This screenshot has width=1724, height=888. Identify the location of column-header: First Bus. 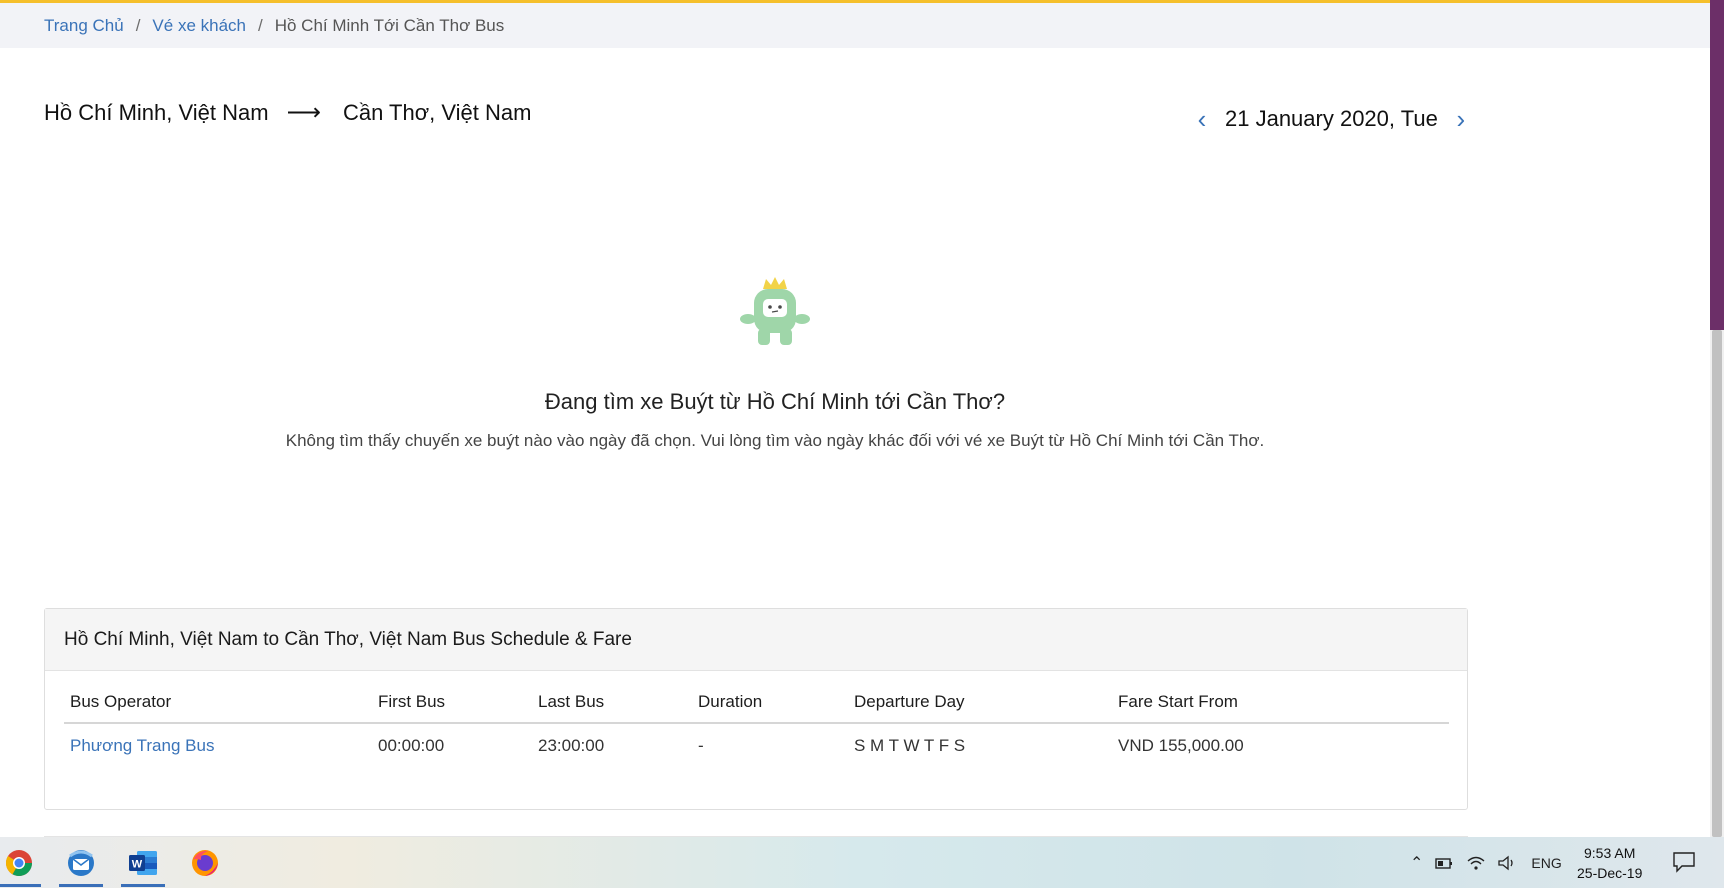
(452, 708).